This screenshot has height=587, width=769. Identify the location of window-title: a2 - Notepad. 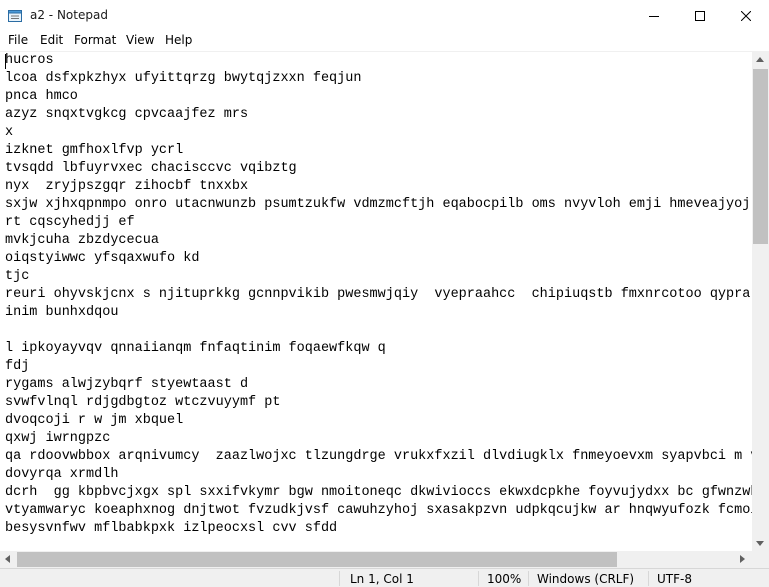
(69, 15).